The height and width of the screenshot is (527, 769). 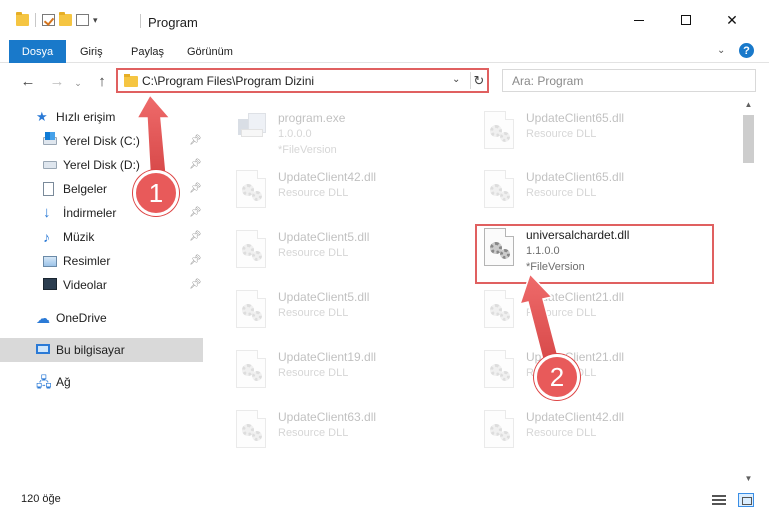 What do you see at coordinates (102, 81) in the screenshot?
I see `up-arrow-icon: ↑` at bounding box center [102, 81].